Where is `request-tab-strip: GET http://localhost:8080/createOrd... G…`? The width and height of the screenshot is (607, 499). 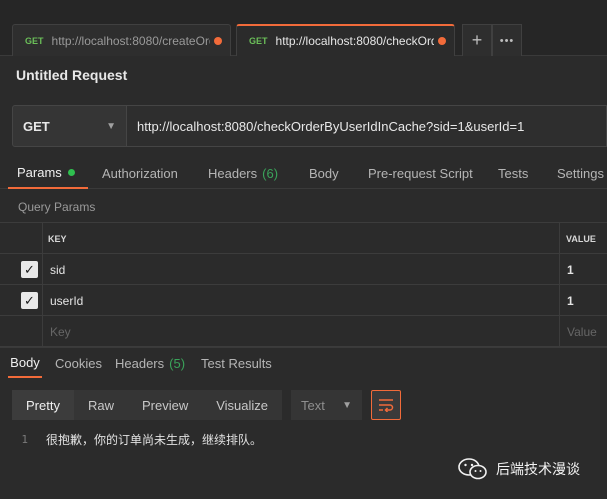
request-tab-strip: GET http://localhost:8080/createOrd... G… is located at coordinates (303, 28).